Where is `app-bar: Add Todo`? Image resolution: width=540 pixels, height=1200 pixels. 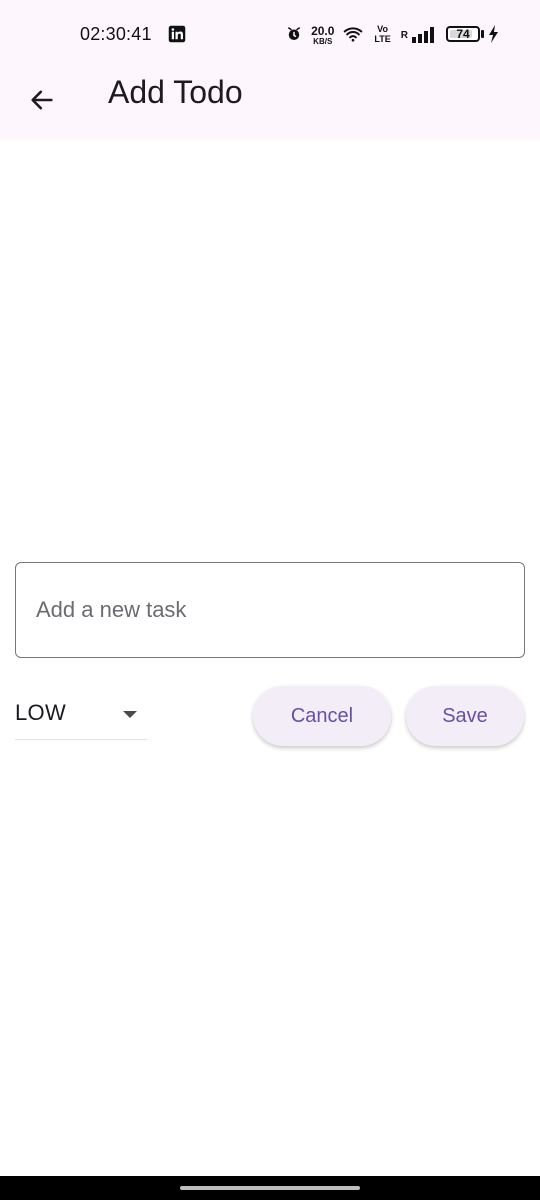
app-bar: Add Todo is located at coordinates (270, 96).